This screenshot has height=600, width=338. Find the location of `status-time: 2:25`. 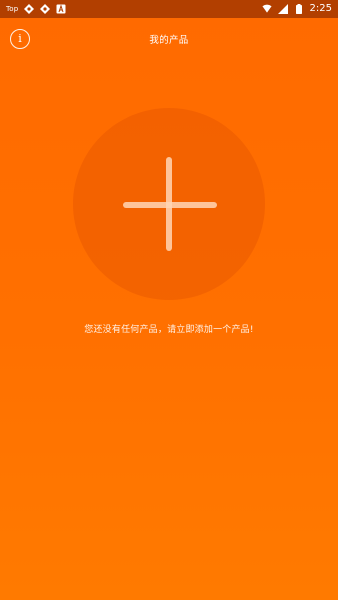

status-time: 2:25 is located at coordinates (320, 8).